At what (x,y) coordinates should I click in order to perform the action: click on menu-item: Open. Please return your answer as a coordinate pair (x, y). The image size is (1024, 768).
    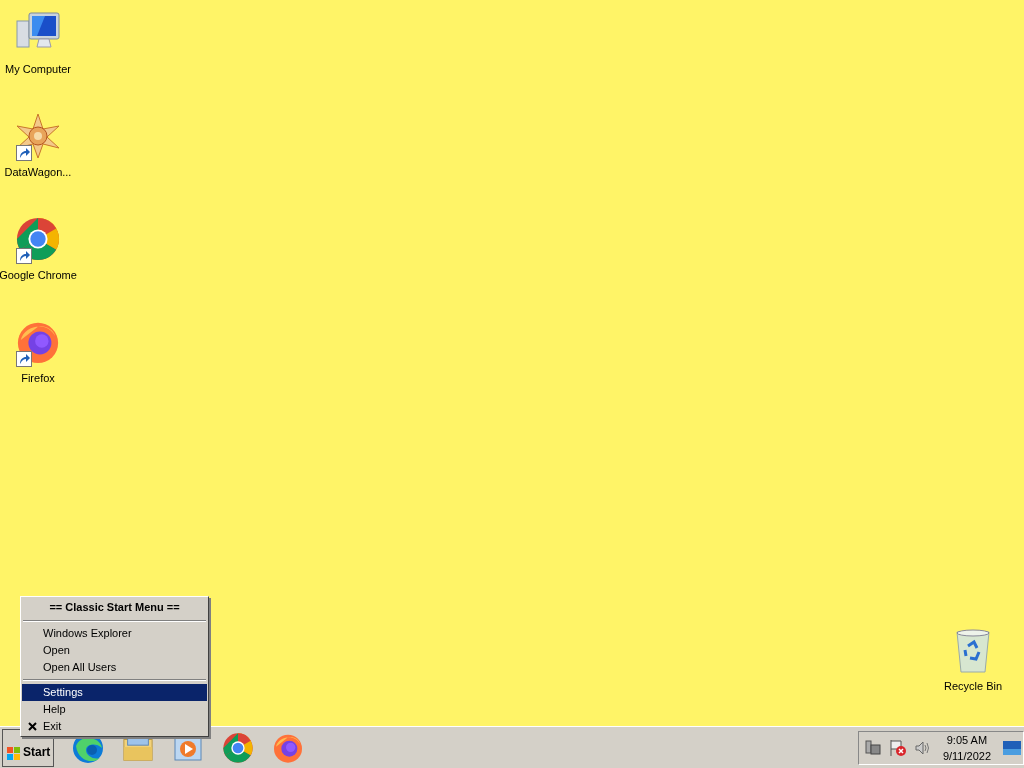
    Looking at the image, I should click on (114, 650).